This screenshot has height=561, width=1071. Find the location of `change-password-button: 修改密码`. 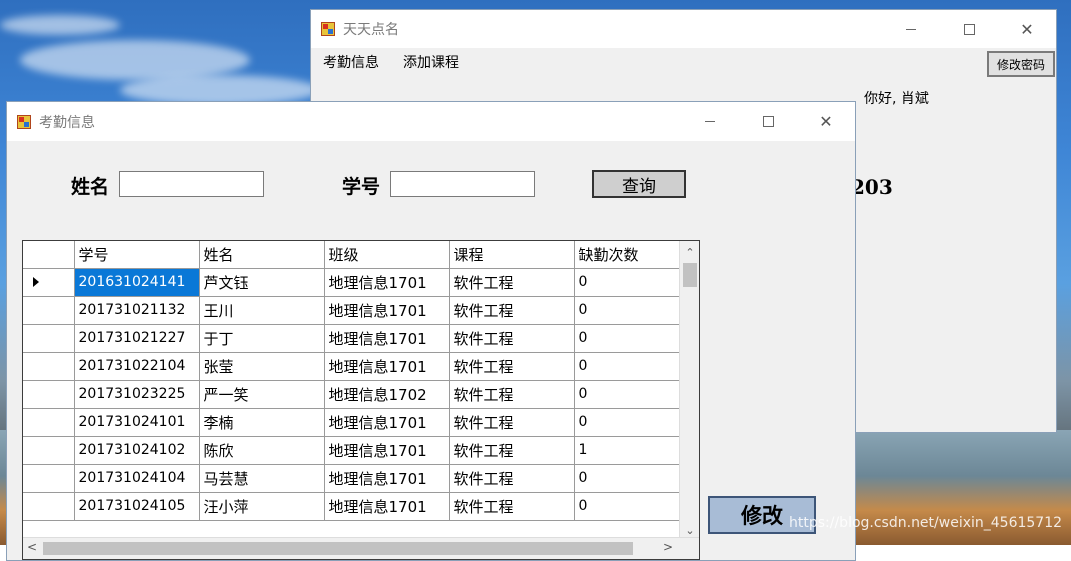

change-password-button: 修改密码 is located at coordinates (1021, 64).